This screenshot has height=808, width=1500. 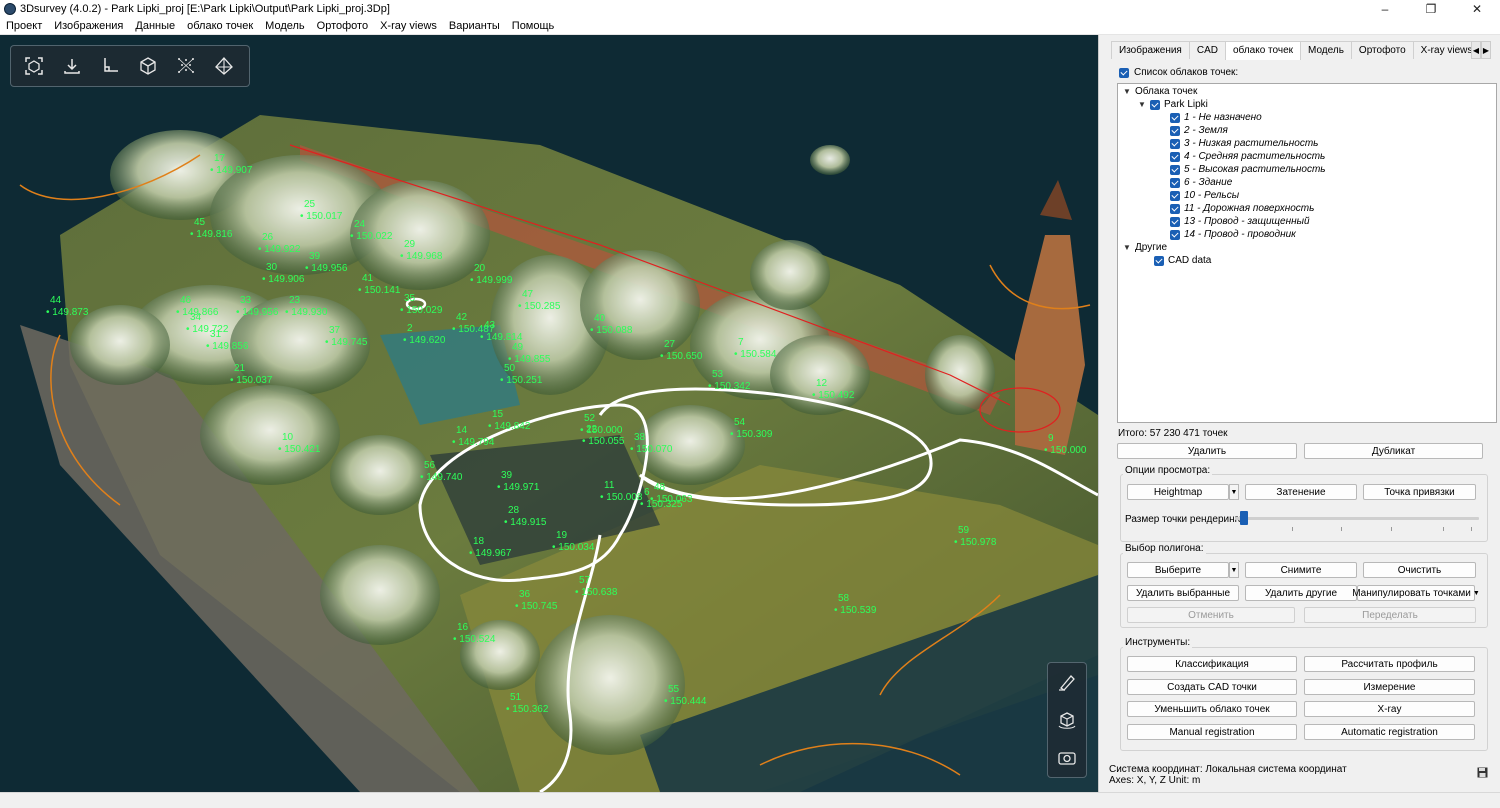 What do you see at coordinates (1301, 492) in the screenshot?
I see `shading-button: Затенение` at bounding box center [1301, 492].